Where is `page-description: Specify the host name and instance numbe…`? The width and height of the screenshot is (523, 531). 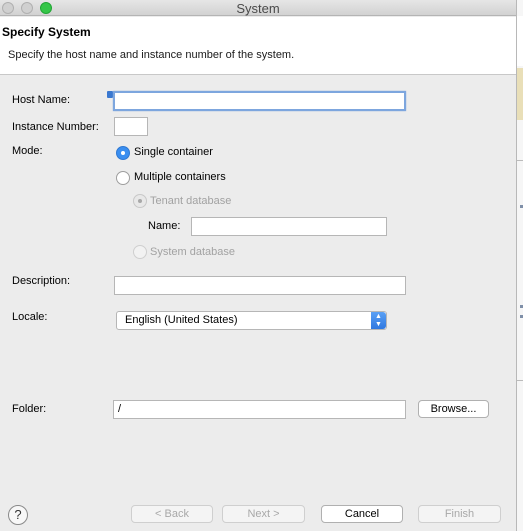
page-description: Specify the host name and instance numbe… is located at coordinates (151, 55).